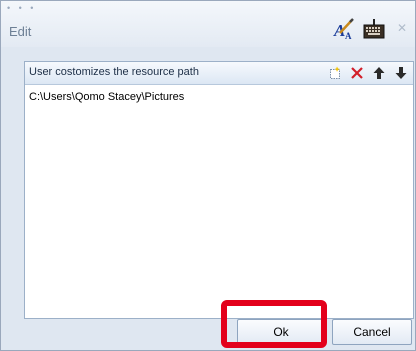 This screenshot has width=416, height=351. I want to click on panel-header: User costomizes the resource path, so click(219, 73).